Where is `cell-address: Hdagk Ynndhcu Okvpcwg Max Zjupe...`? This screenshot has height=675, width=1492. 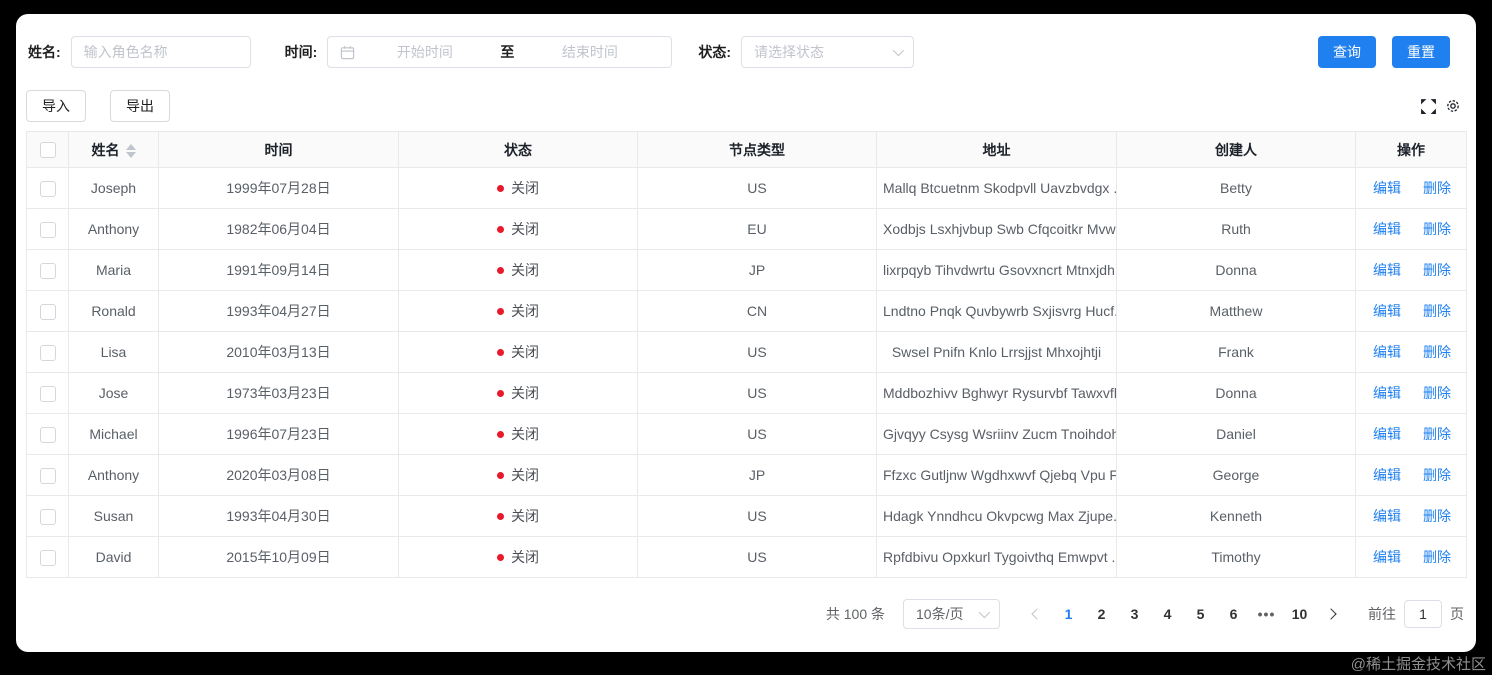
cell-address: Hdagk Ynndhcu Okvpcwg Max Zjupe... is located at coordinates (996, 516).